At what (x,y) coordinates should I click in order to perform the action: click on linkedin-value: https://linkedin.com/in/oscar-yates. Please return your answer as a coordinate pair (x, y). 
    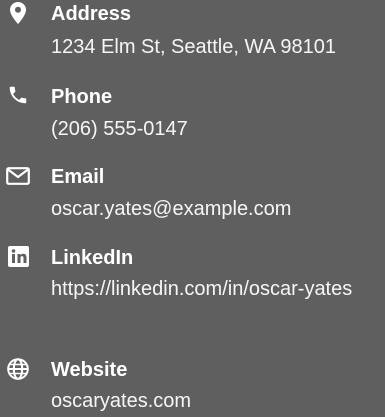
    Looking at the image, I should click on (211, 289).